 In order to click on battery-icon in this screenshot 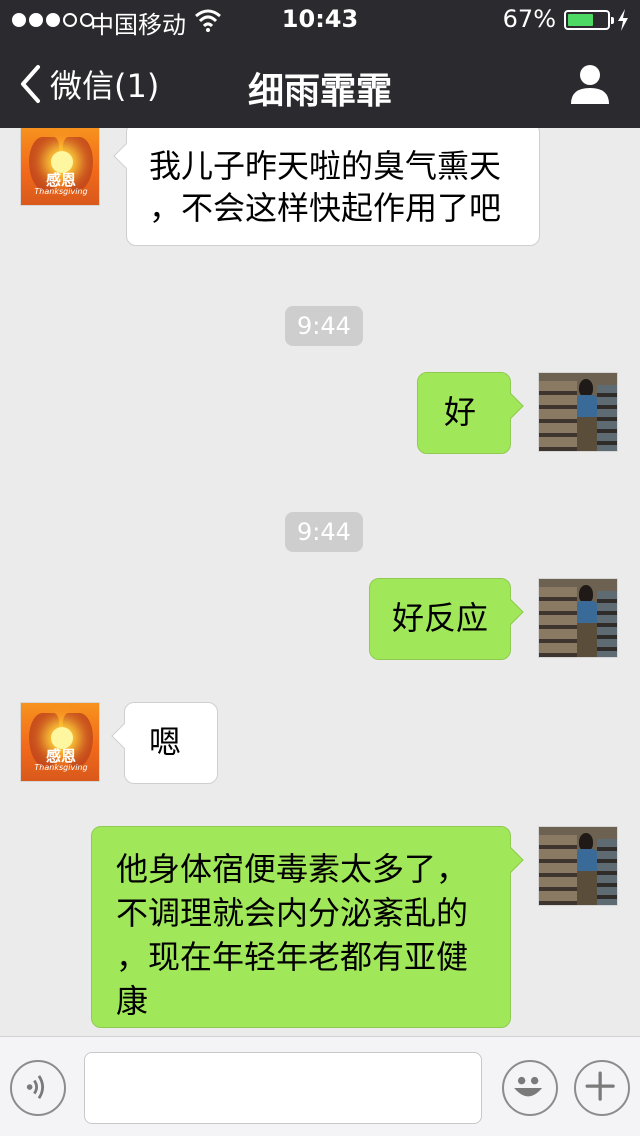, I will do `click(589, 20)`.